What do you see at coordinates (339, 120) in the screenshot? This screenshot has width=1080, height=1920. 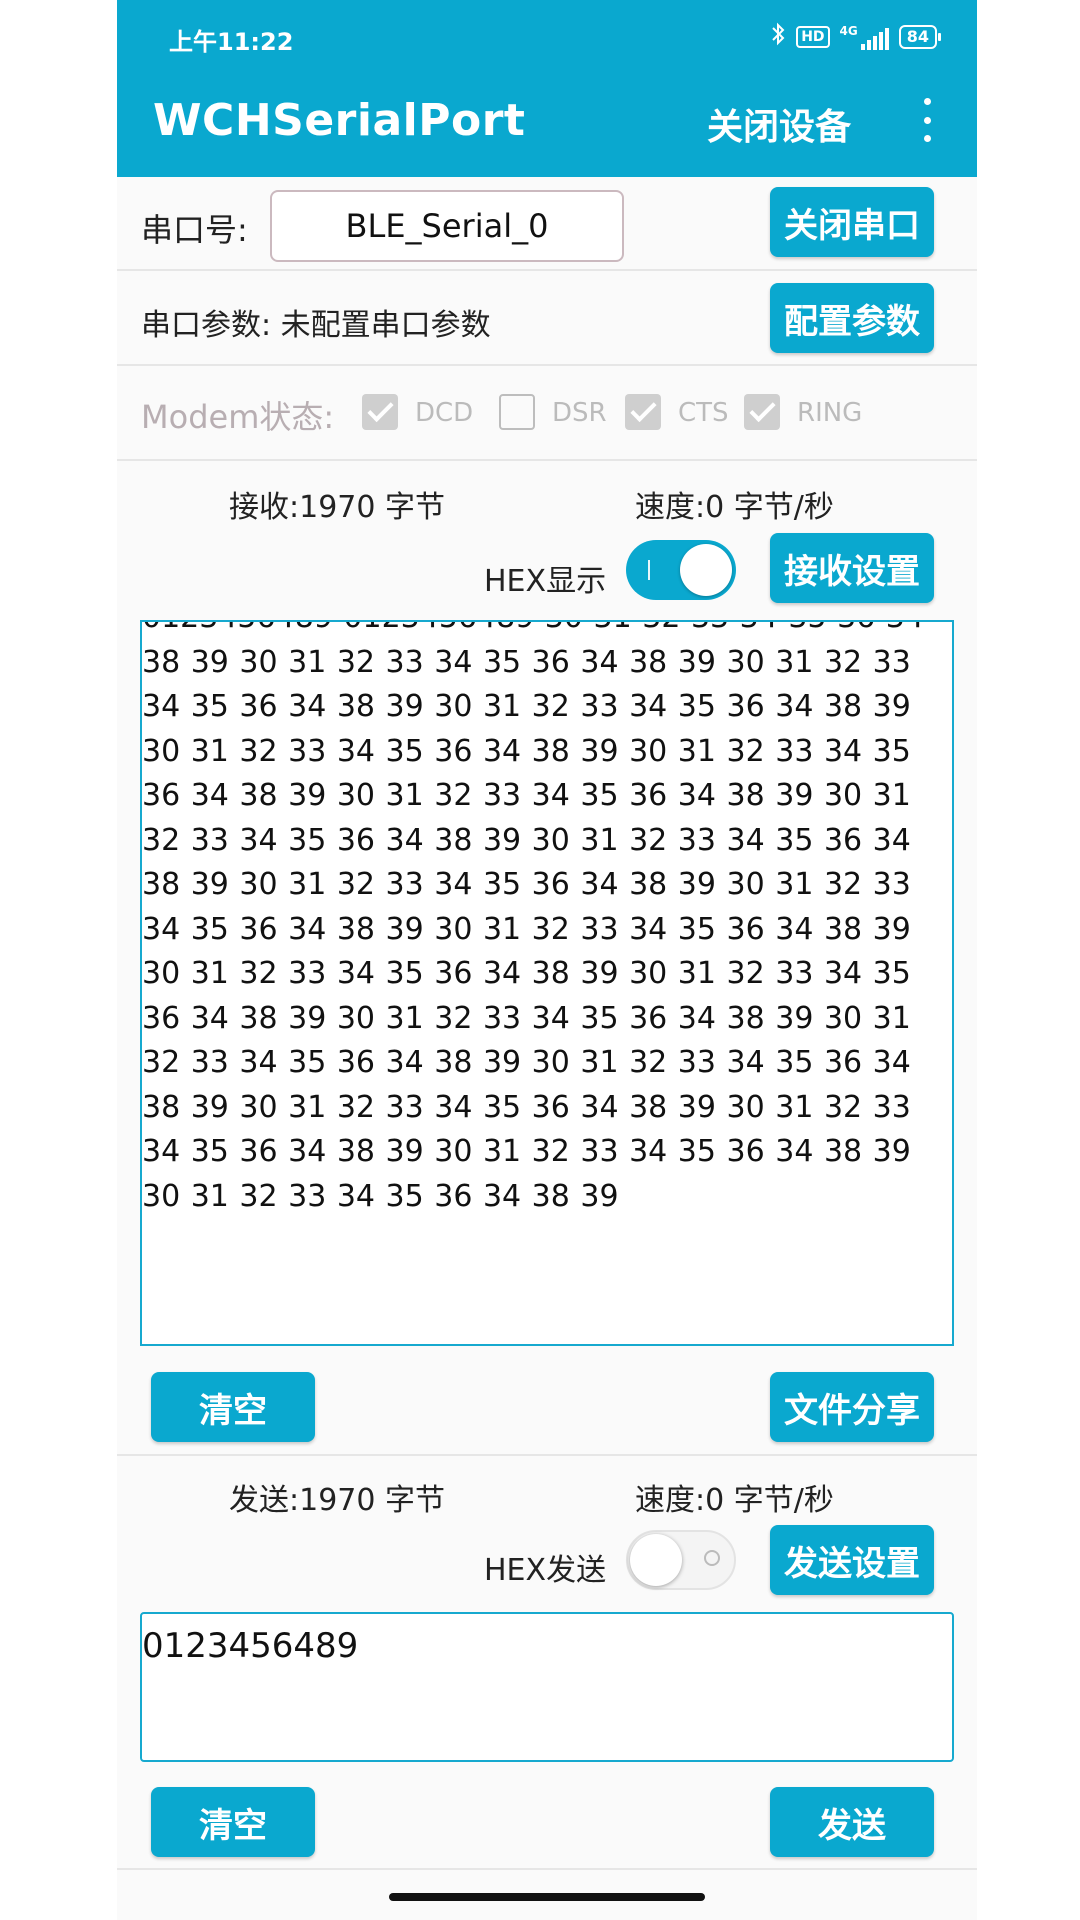 I see `app-title: WCHSerialPort` at bounding box center [339, 120].